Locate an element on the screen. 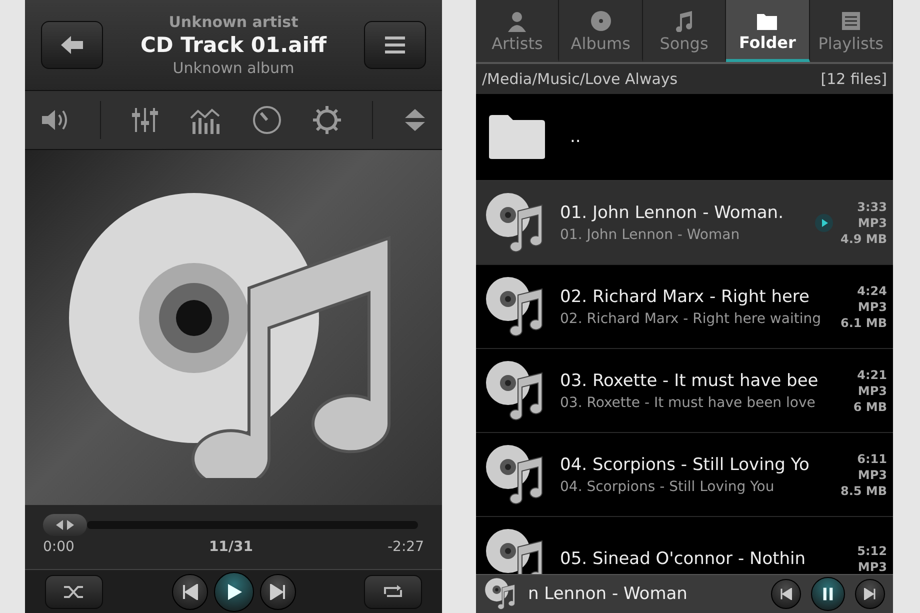 The width and height of the screenshot is (920, 613). repeat-button is located at coordinates (393, 591).